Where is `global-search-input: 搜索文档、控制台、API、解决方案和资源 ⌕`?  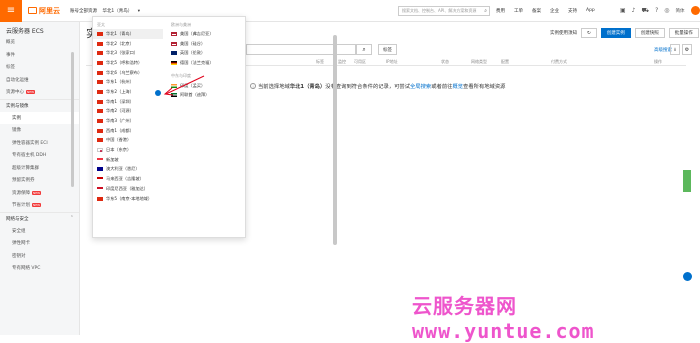 global-search-input: 搜索文档、控制台、API、解决方案和资源 ⌕ is located at coordinates (444, 11).